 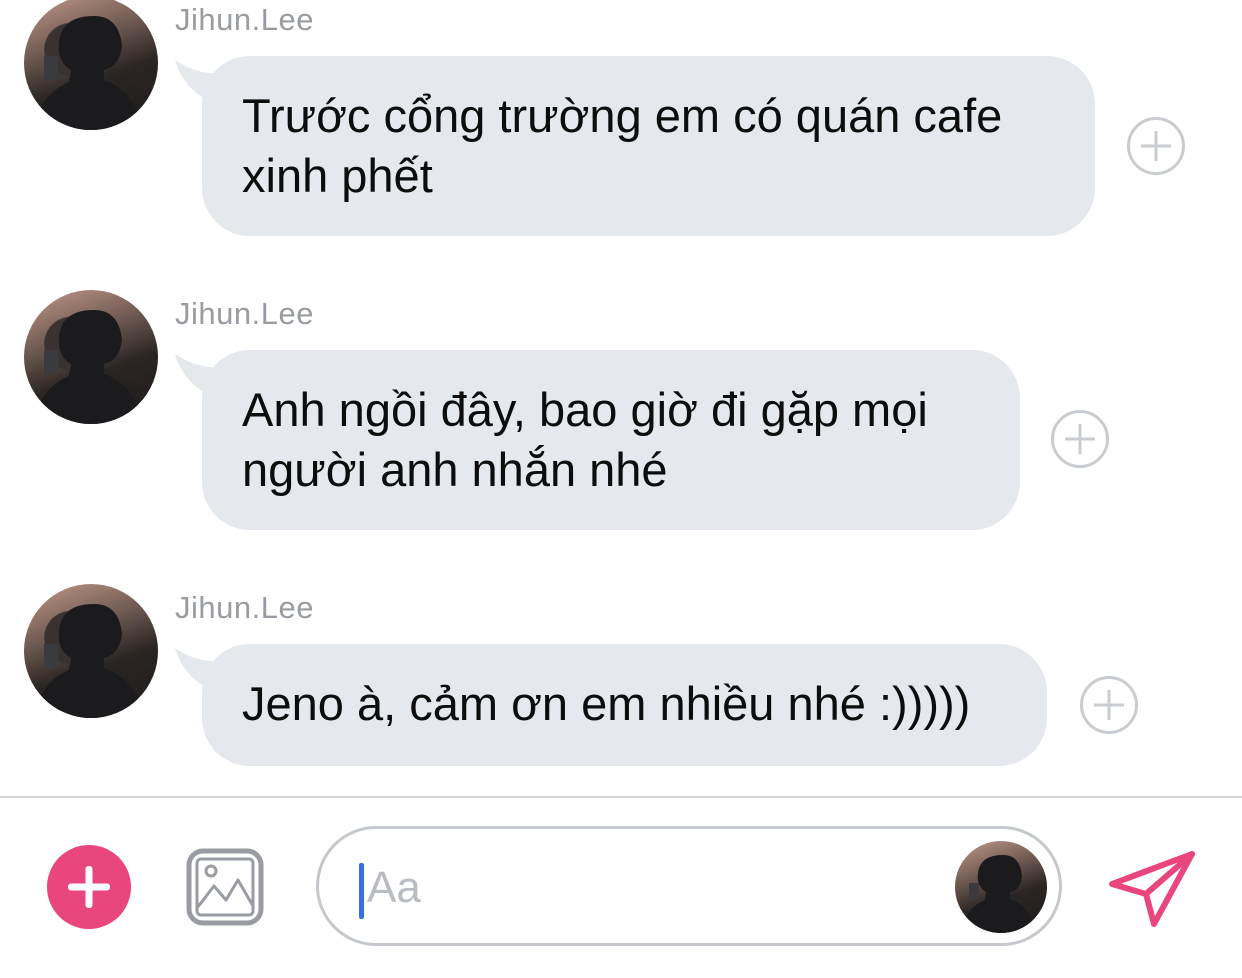 What do you see at coordinates (394, 887) in the screenshot?
I see `input-placeholder: Aa` at bounding box center [394, 887].